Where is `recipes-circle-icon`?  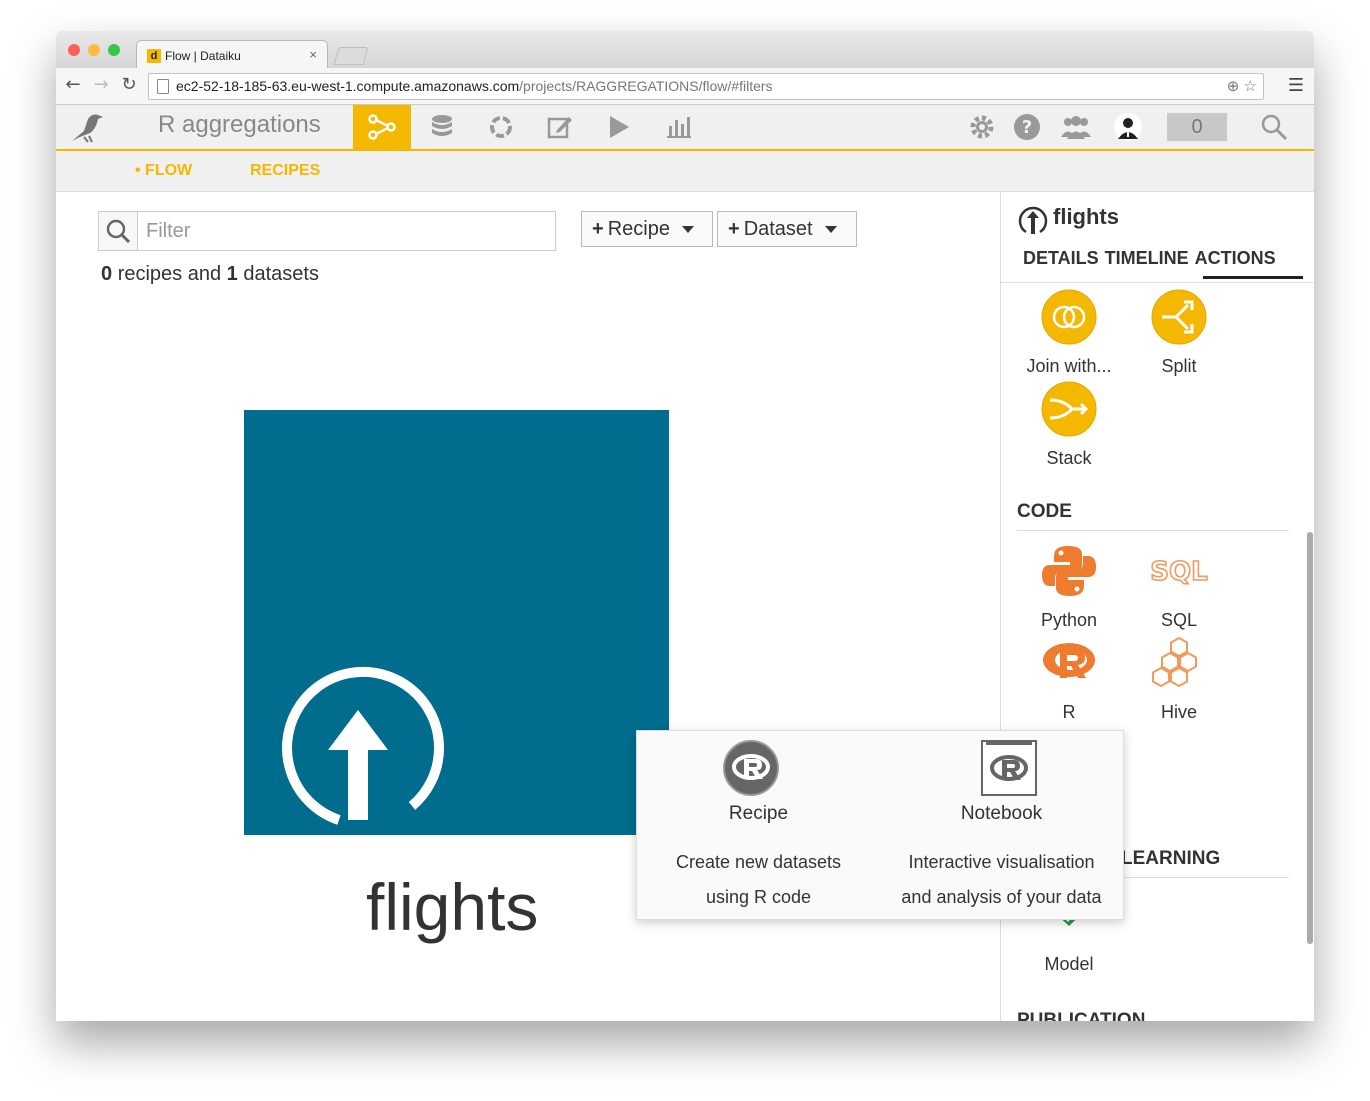
recipes-circle-icon is located at coordinates (501, 127).